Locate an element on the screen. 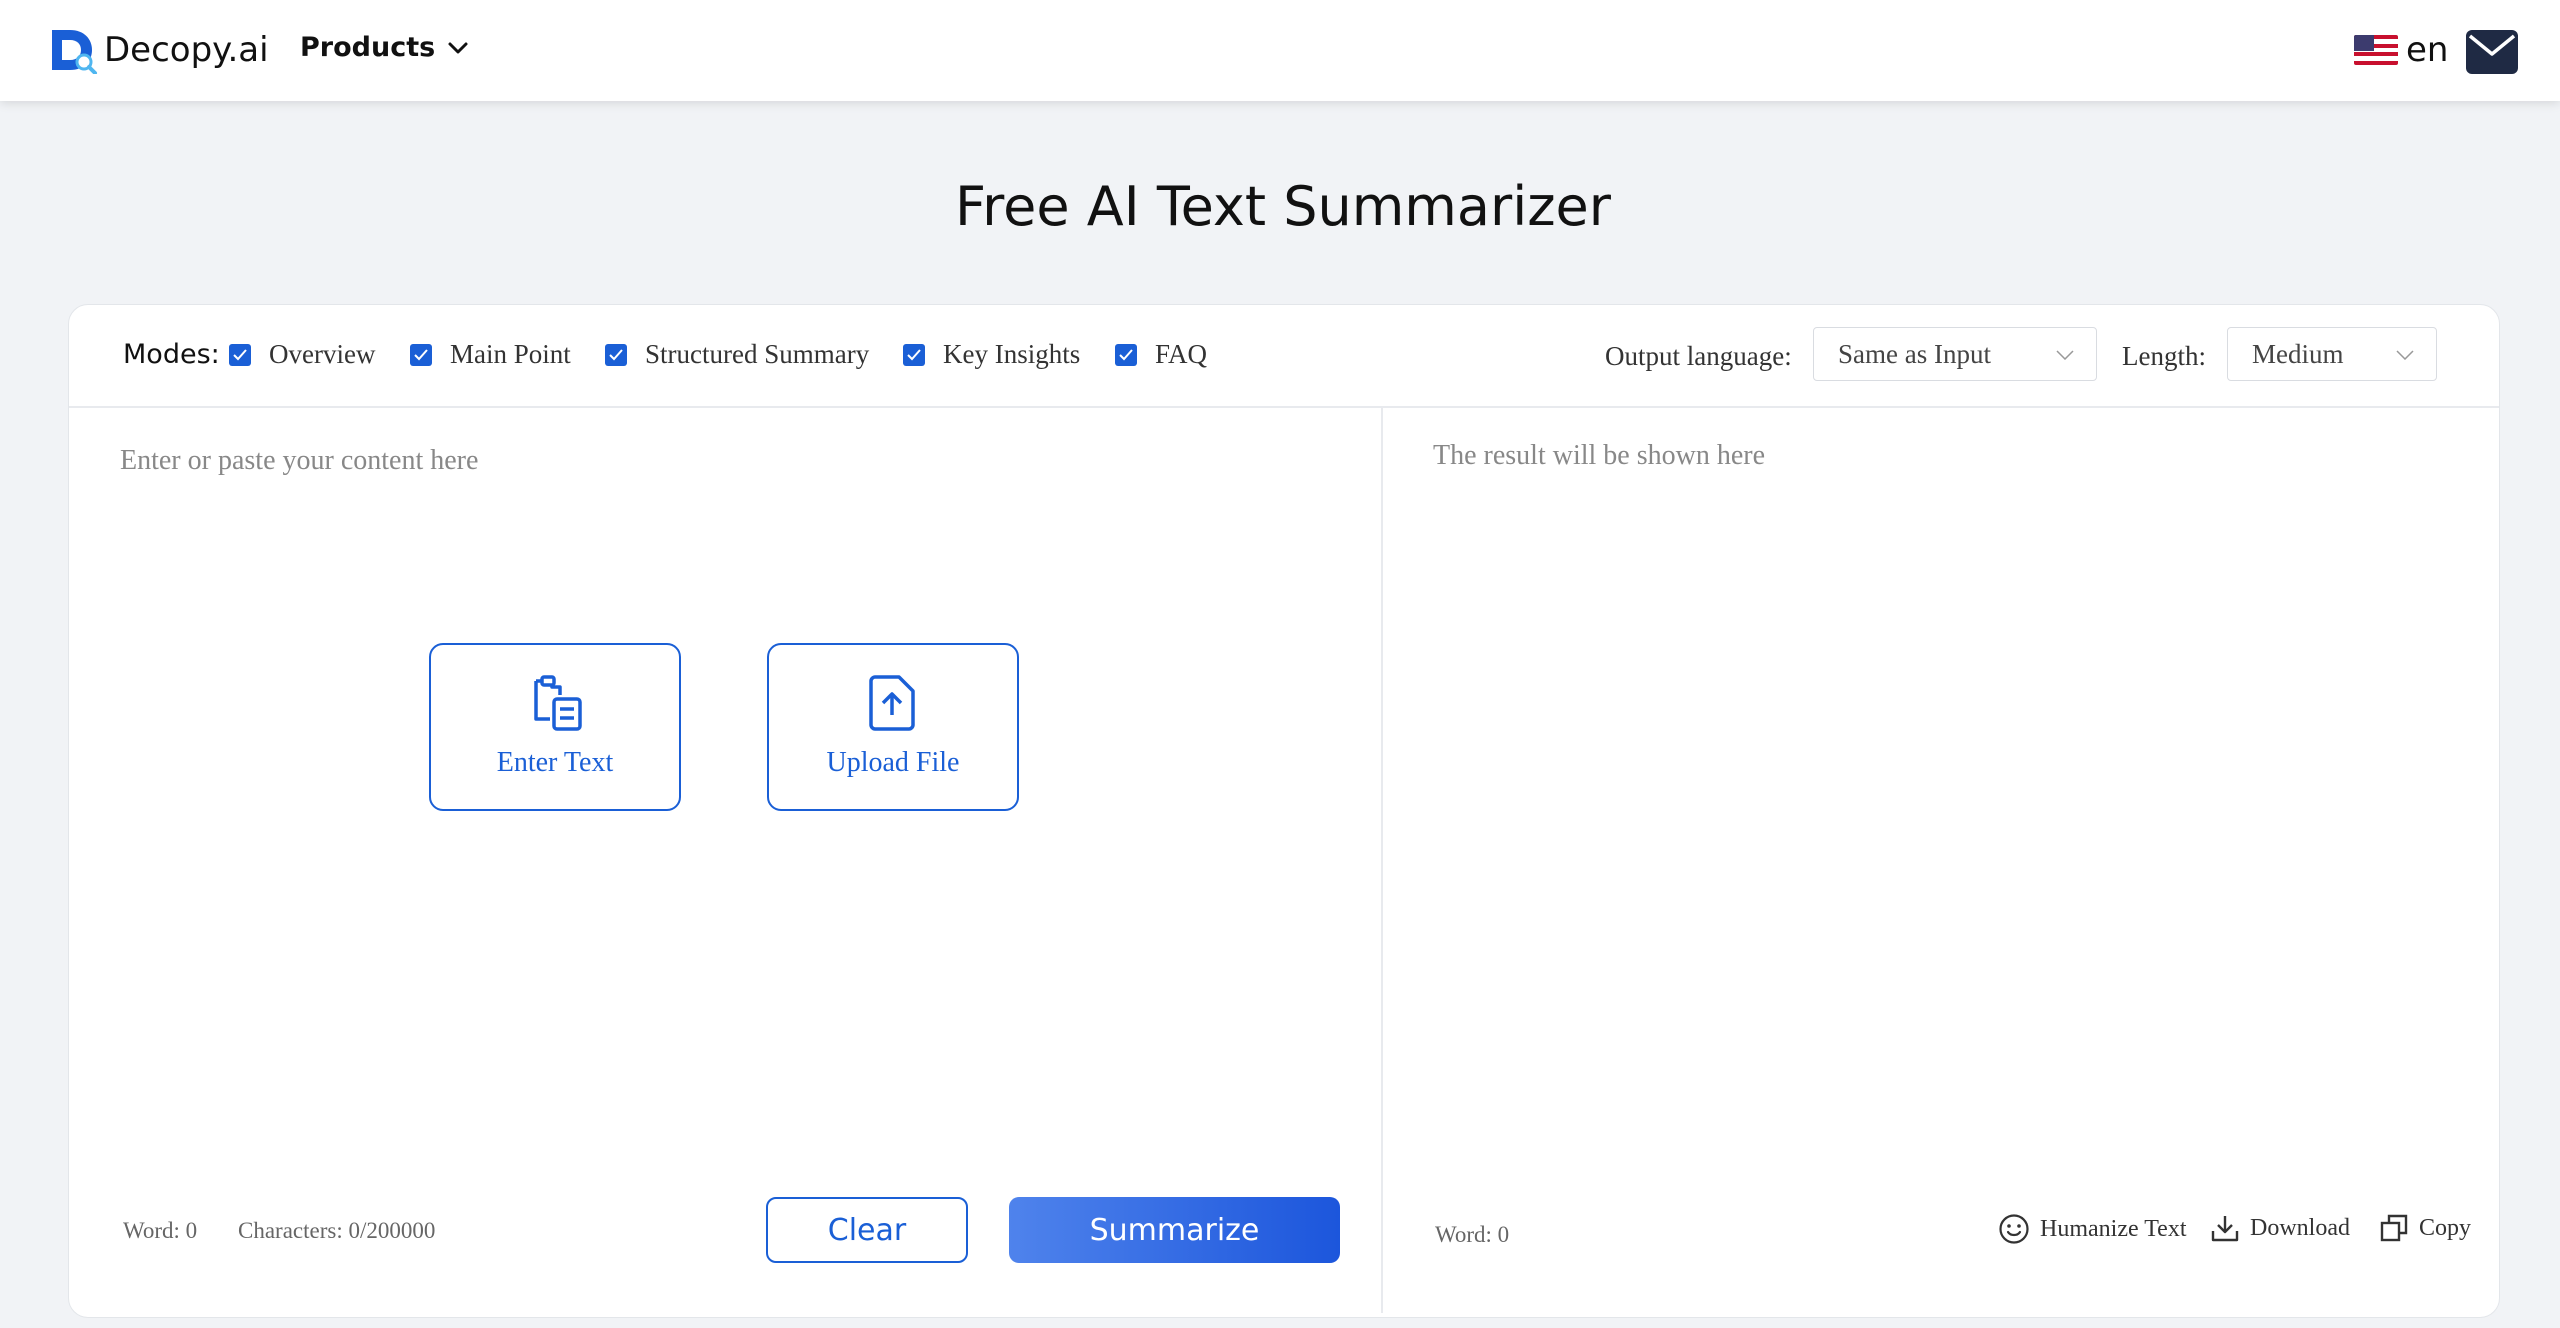 The width and height of the screenshot is (2560, 1328). output-language-label: Output language: is located at coordinates (1698, 356).